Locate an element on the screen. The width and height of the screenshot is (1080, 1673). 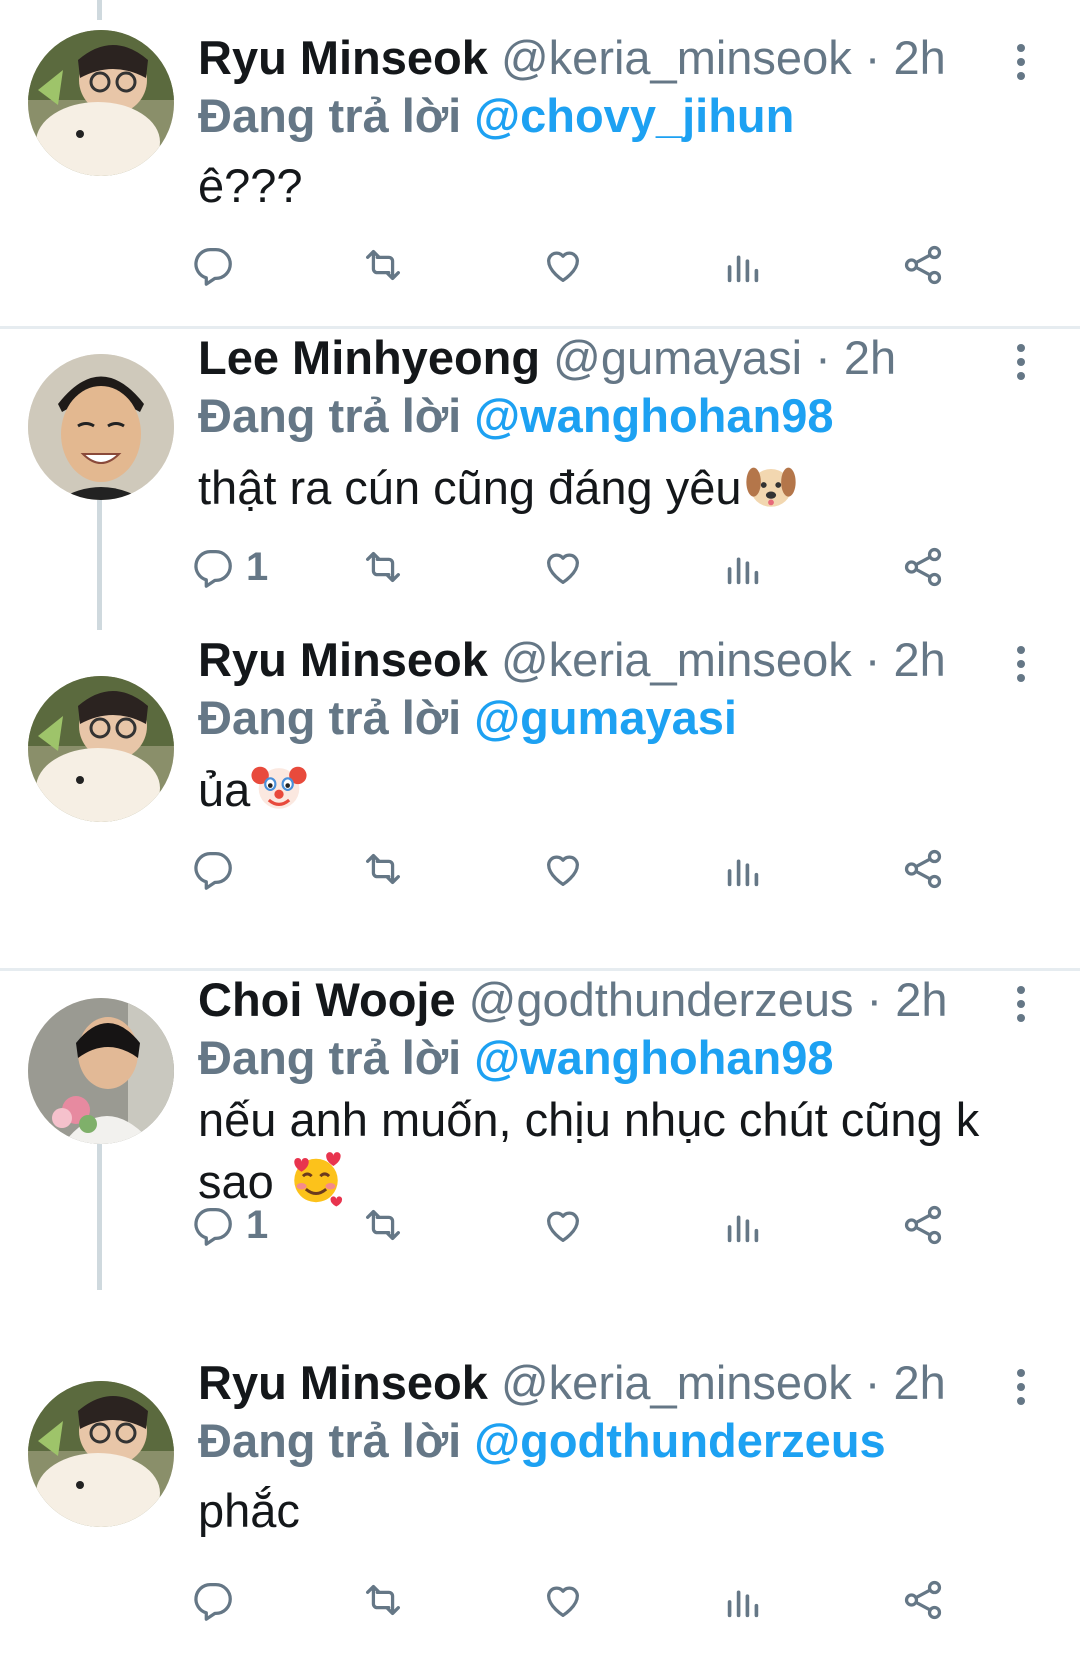
replying-to: Đang trả lời @chovy_jihun is located at coordinates (496, 116).